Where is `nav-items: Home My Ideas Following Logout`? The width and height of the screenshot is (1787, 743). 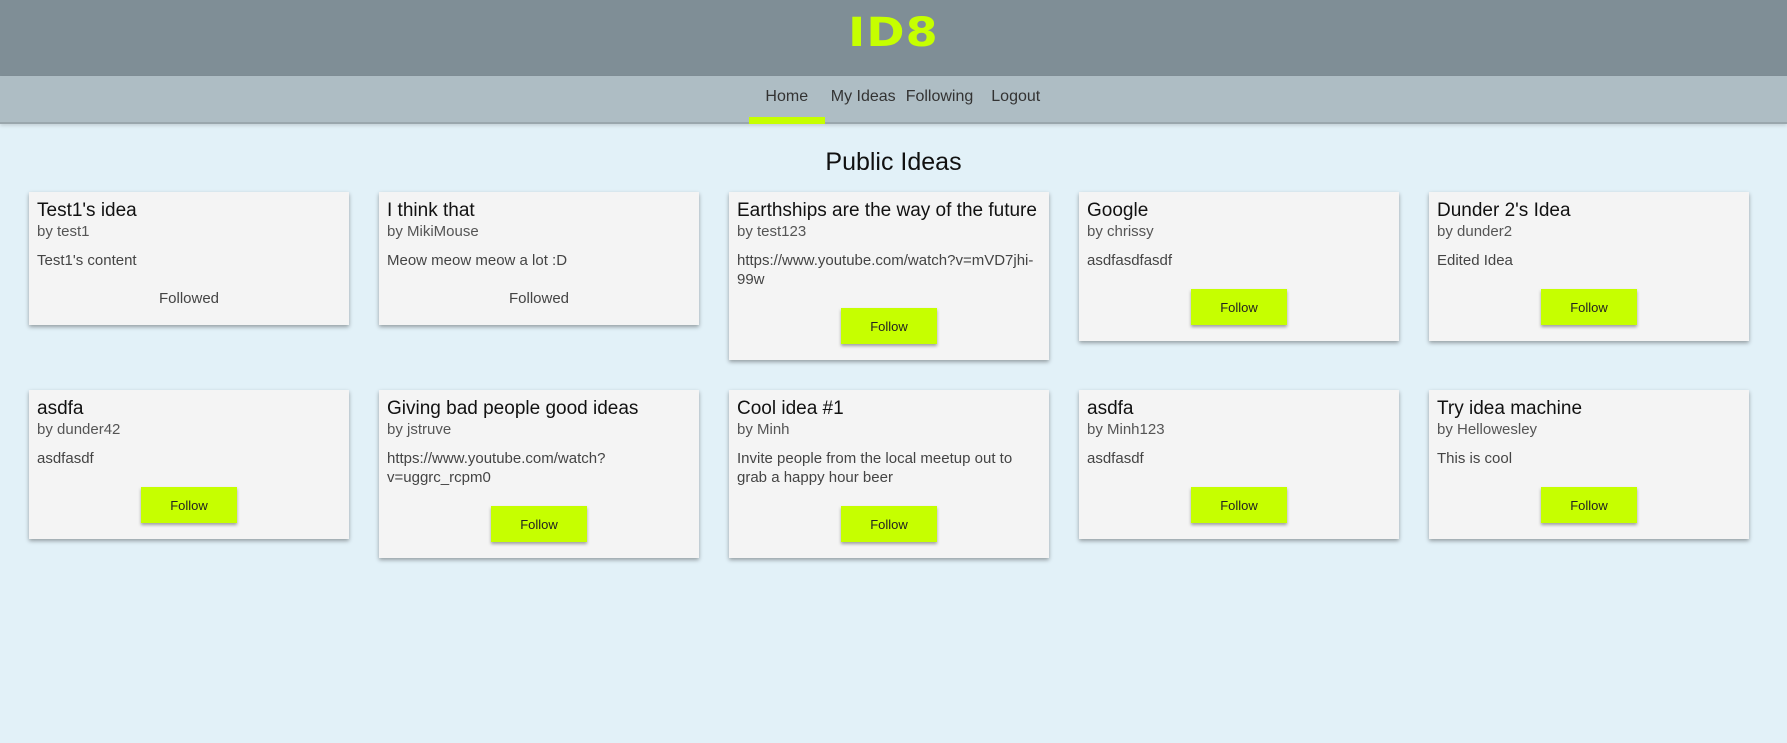
nav-items: Home My Ideas Following Logout is located at coordinates (898, 100).